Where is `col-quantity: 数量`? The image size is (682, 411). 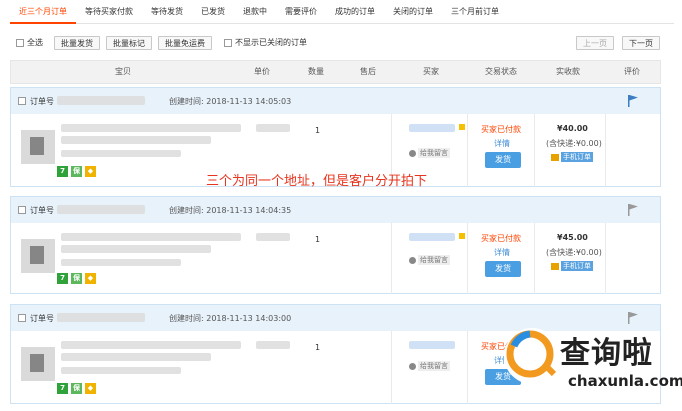 col-quantity: 数量 is located at coordinates (316, 71).